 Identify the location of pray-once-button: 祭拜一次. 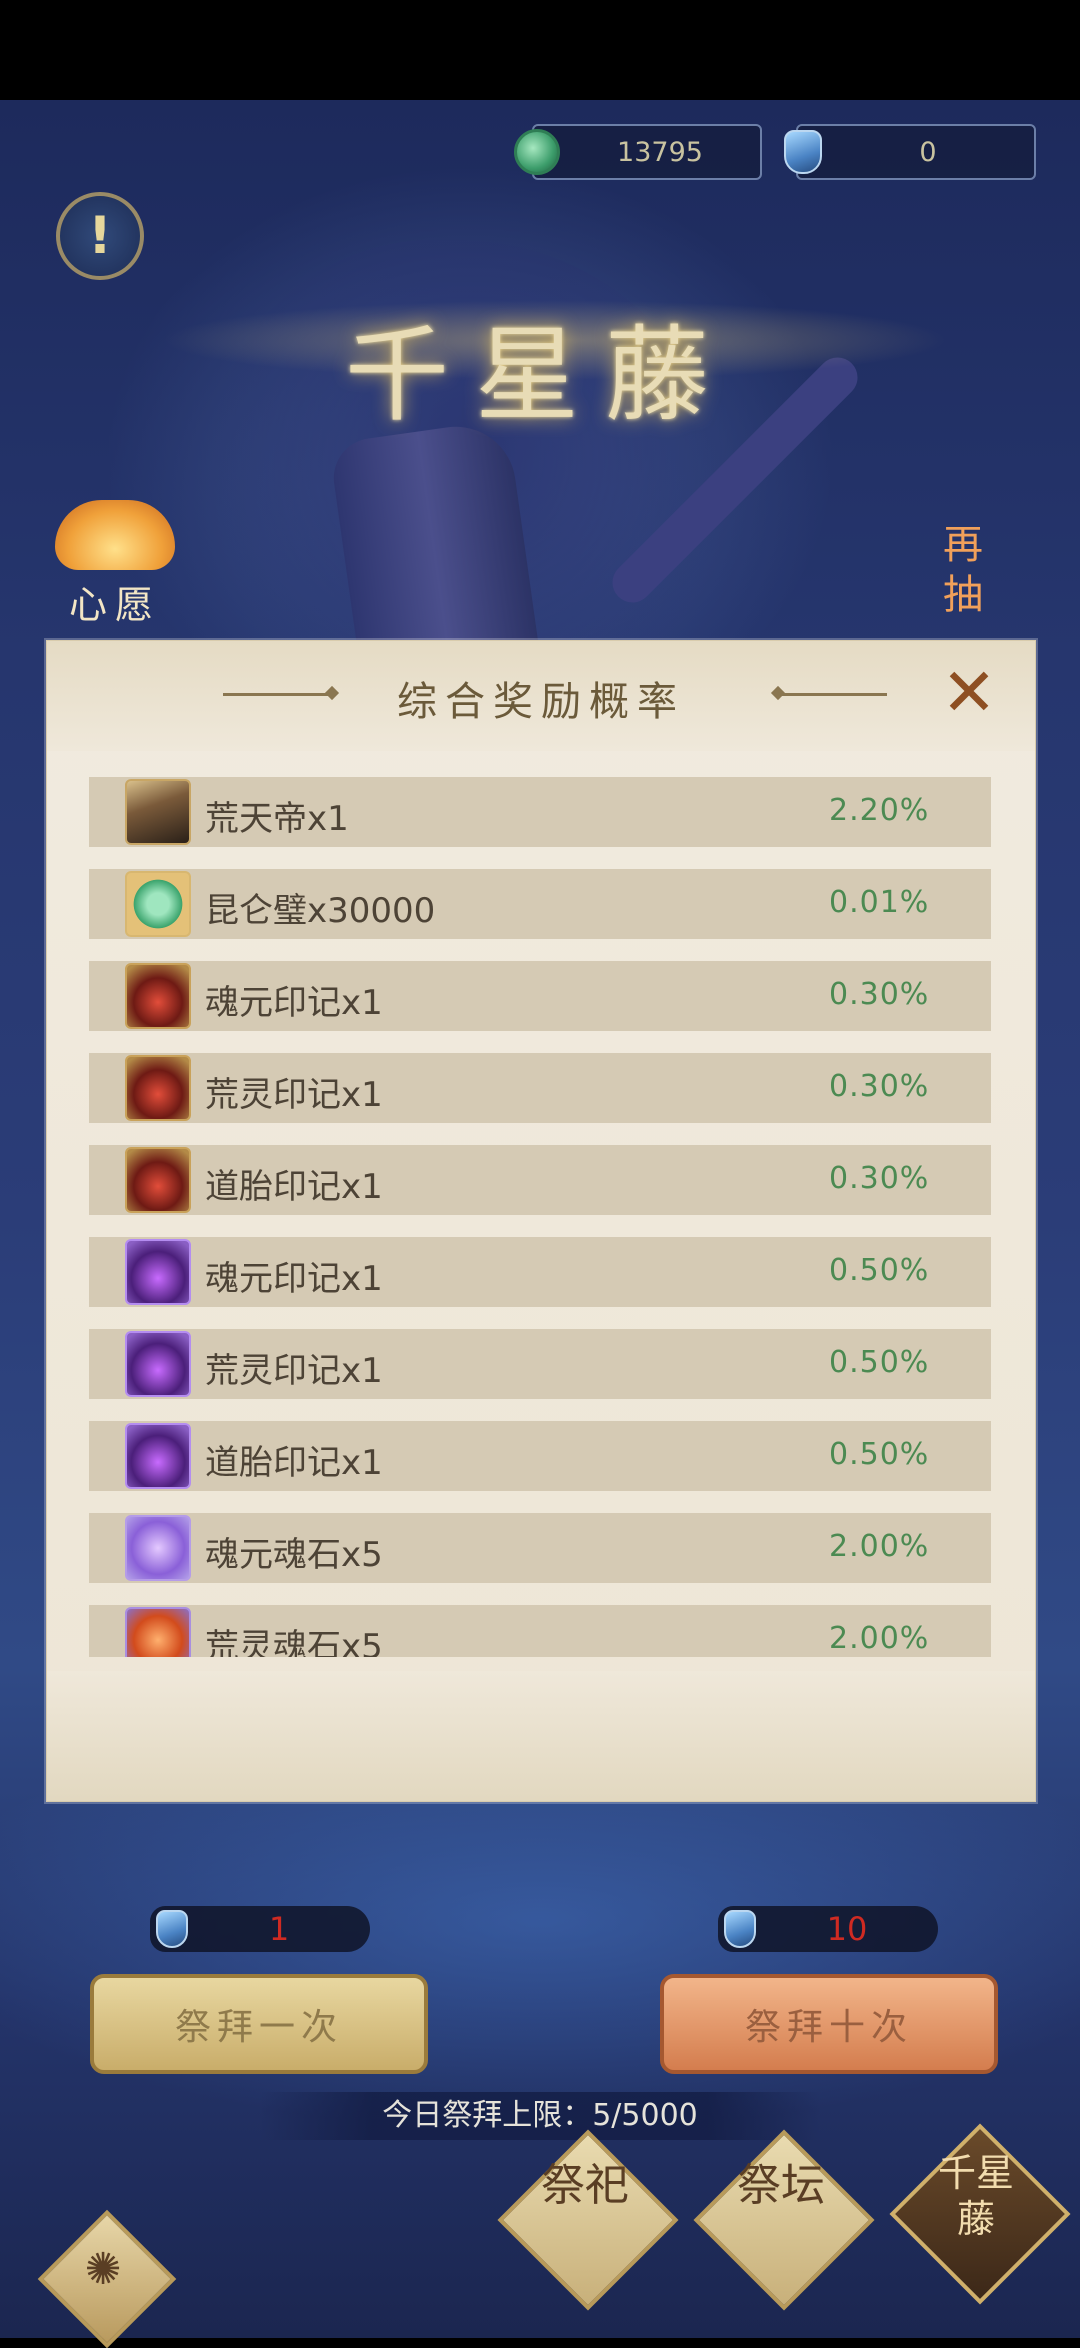
(259, 2024).